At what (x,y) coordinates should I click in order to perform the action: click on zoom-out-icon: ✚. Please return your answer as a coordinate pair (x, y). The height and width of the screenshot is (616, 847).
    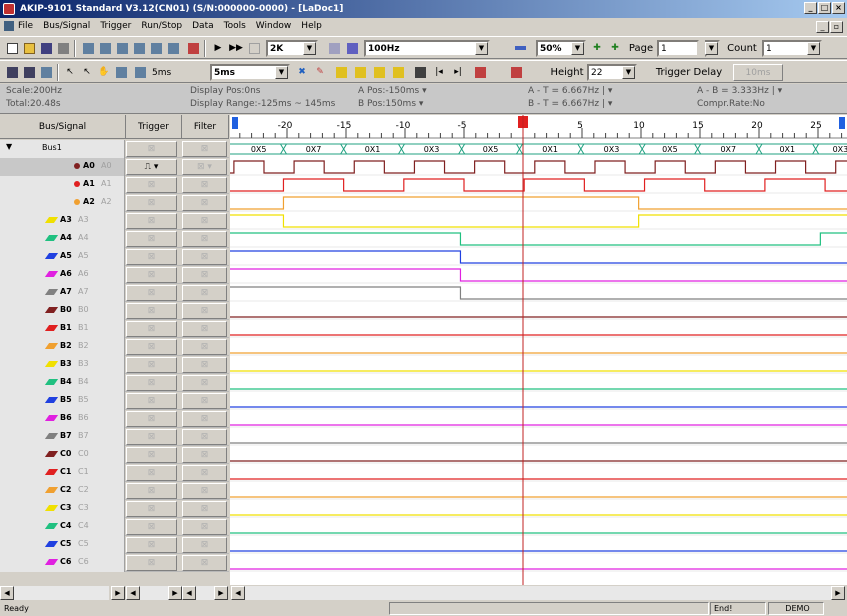
    Looking at the image, I should click on (615, 48).